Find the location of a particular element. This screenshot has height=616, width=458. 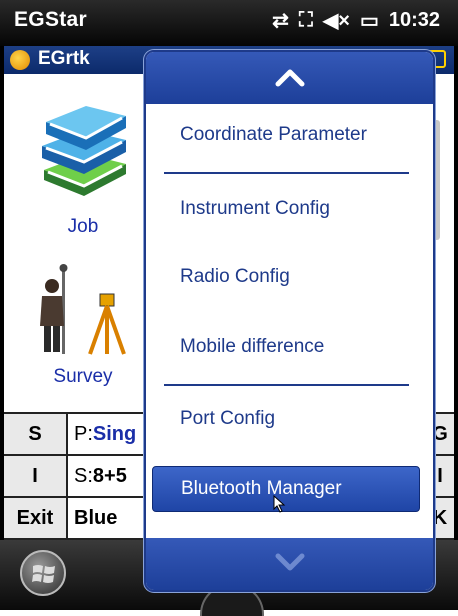

exit-button: Exit is located at coordinates (36, 518).